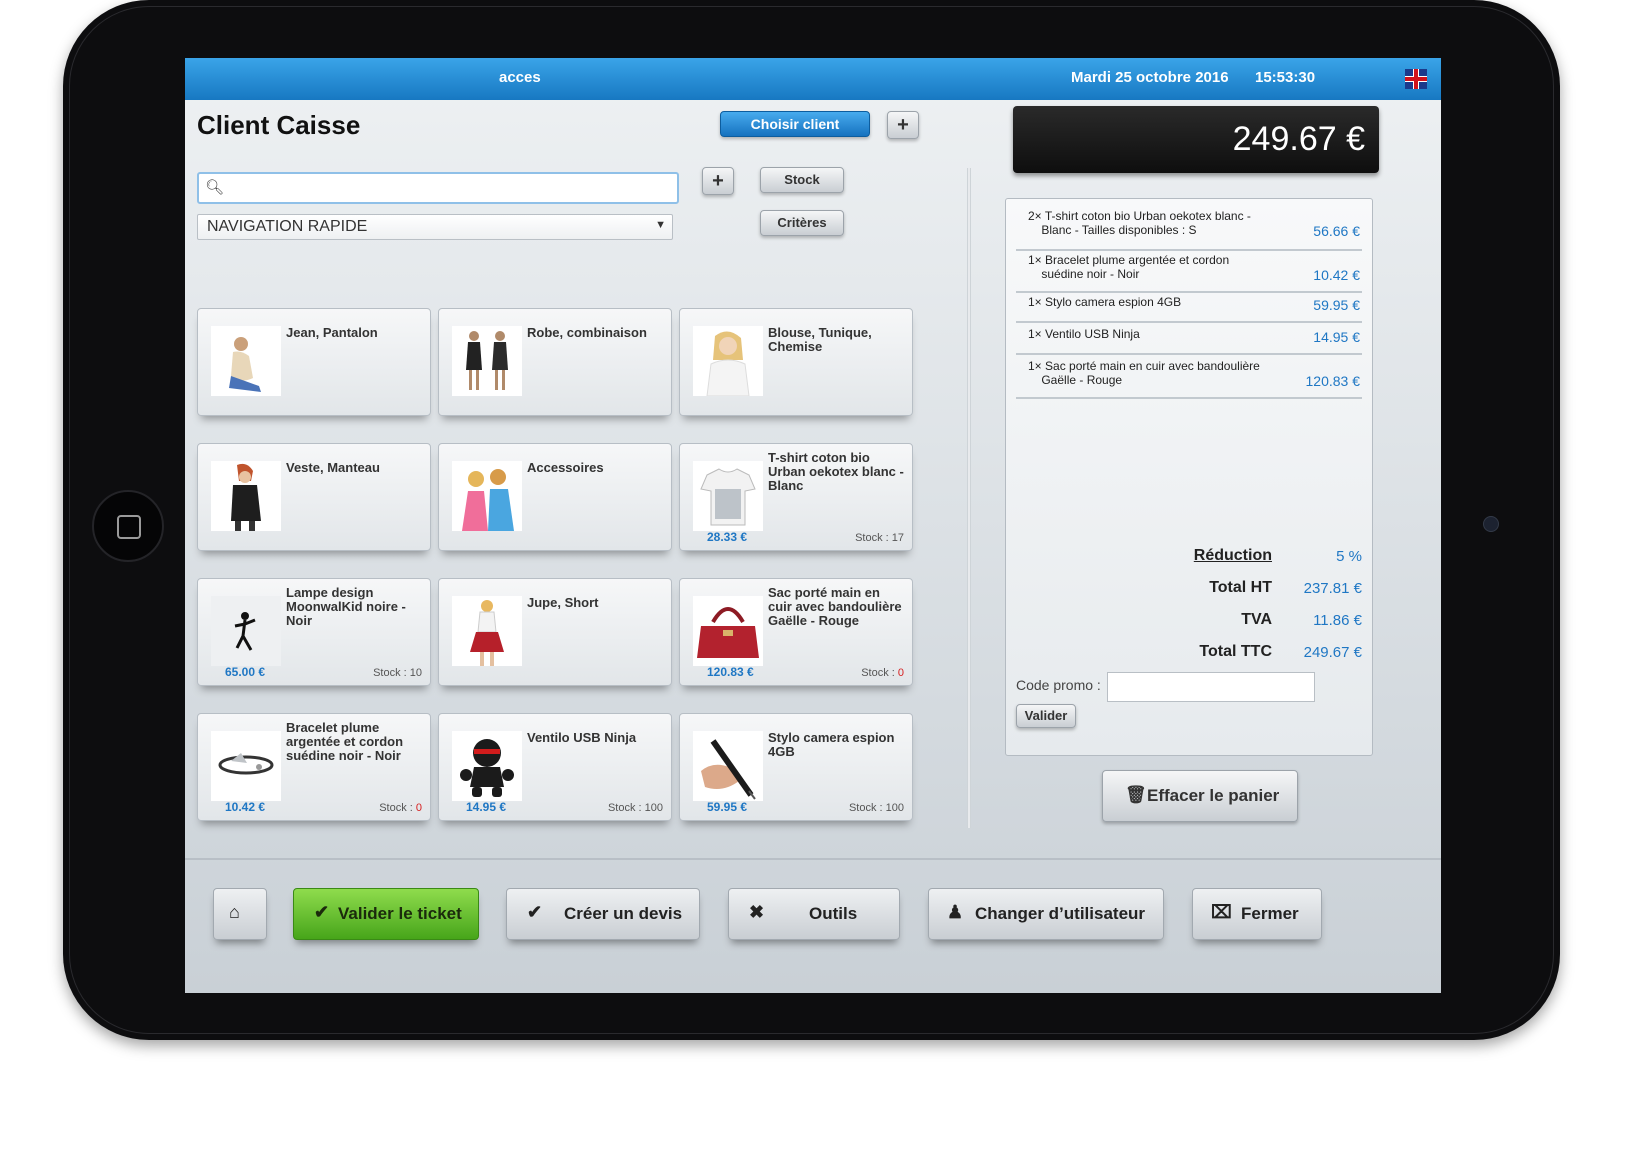 The height and width of the screenshot is (1162, 1626). What do you see at coordinates (795, 124) in the screenshot?
I see `choose-client-button: Choisir client` at bounding box center [795, 124].